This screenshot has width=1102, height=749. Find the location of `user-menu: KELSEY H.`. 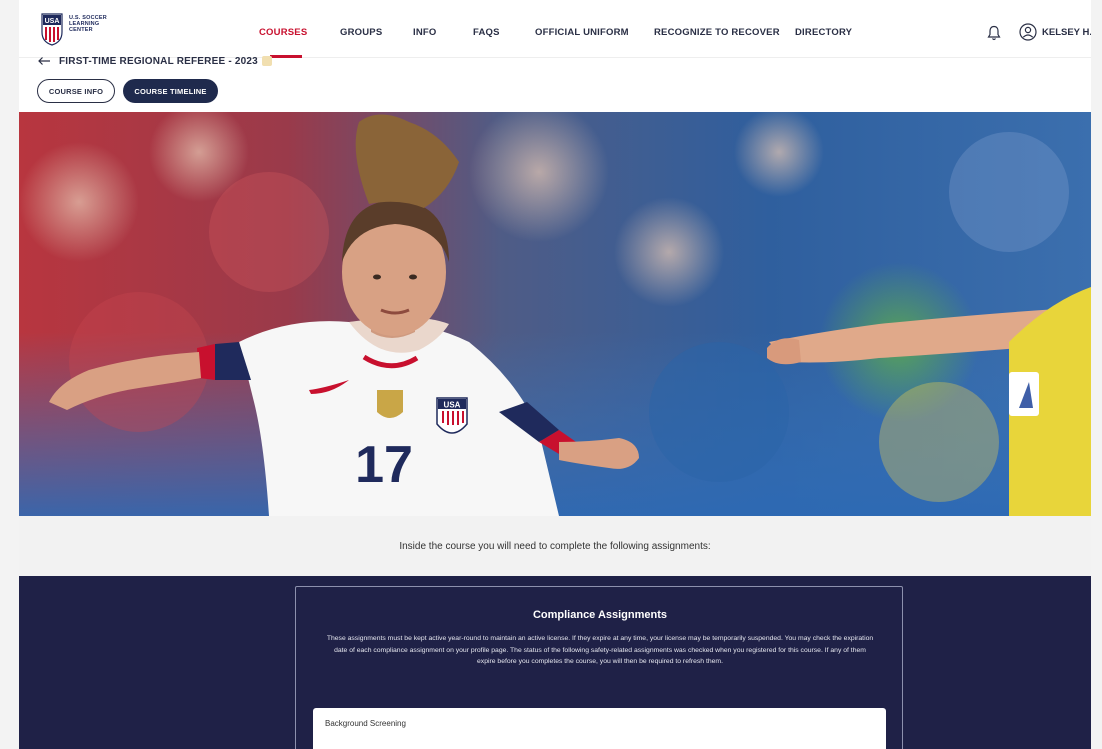

user-menu: KELSEY H. is located at coordinates (1055, 32).